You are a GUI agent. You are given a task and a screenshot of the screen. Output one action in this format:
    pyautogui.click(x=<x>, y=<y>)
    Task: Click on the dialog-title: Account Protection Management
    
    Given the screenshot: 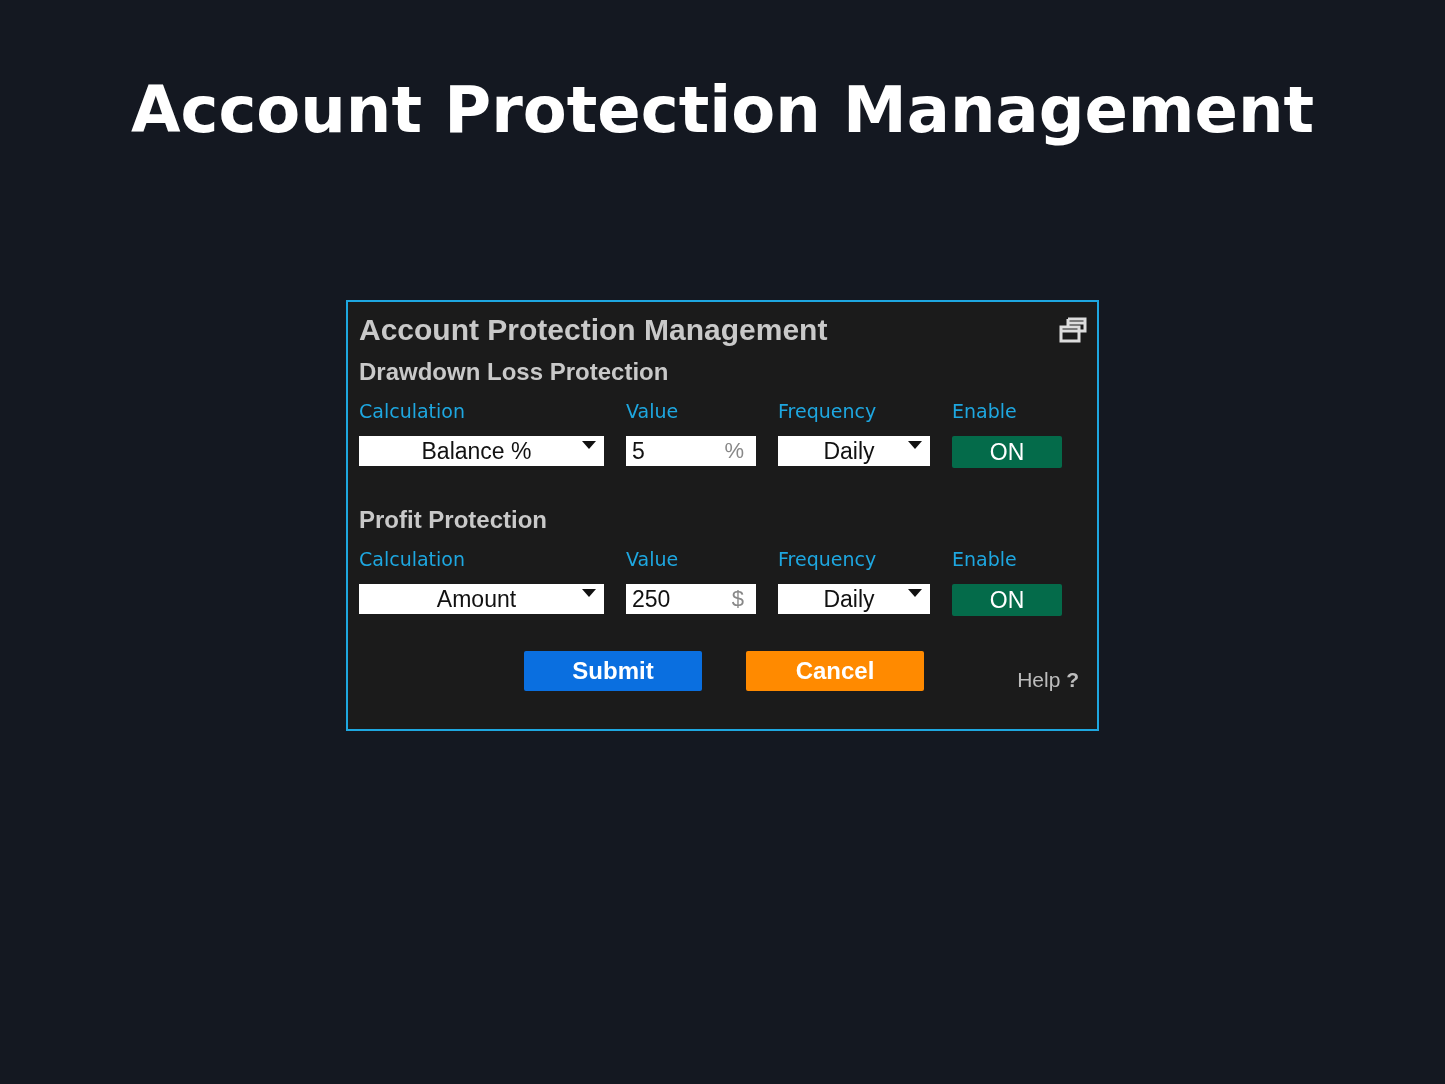 What is the action you would take?
    pyautogui.click(x=593, y=330)
    